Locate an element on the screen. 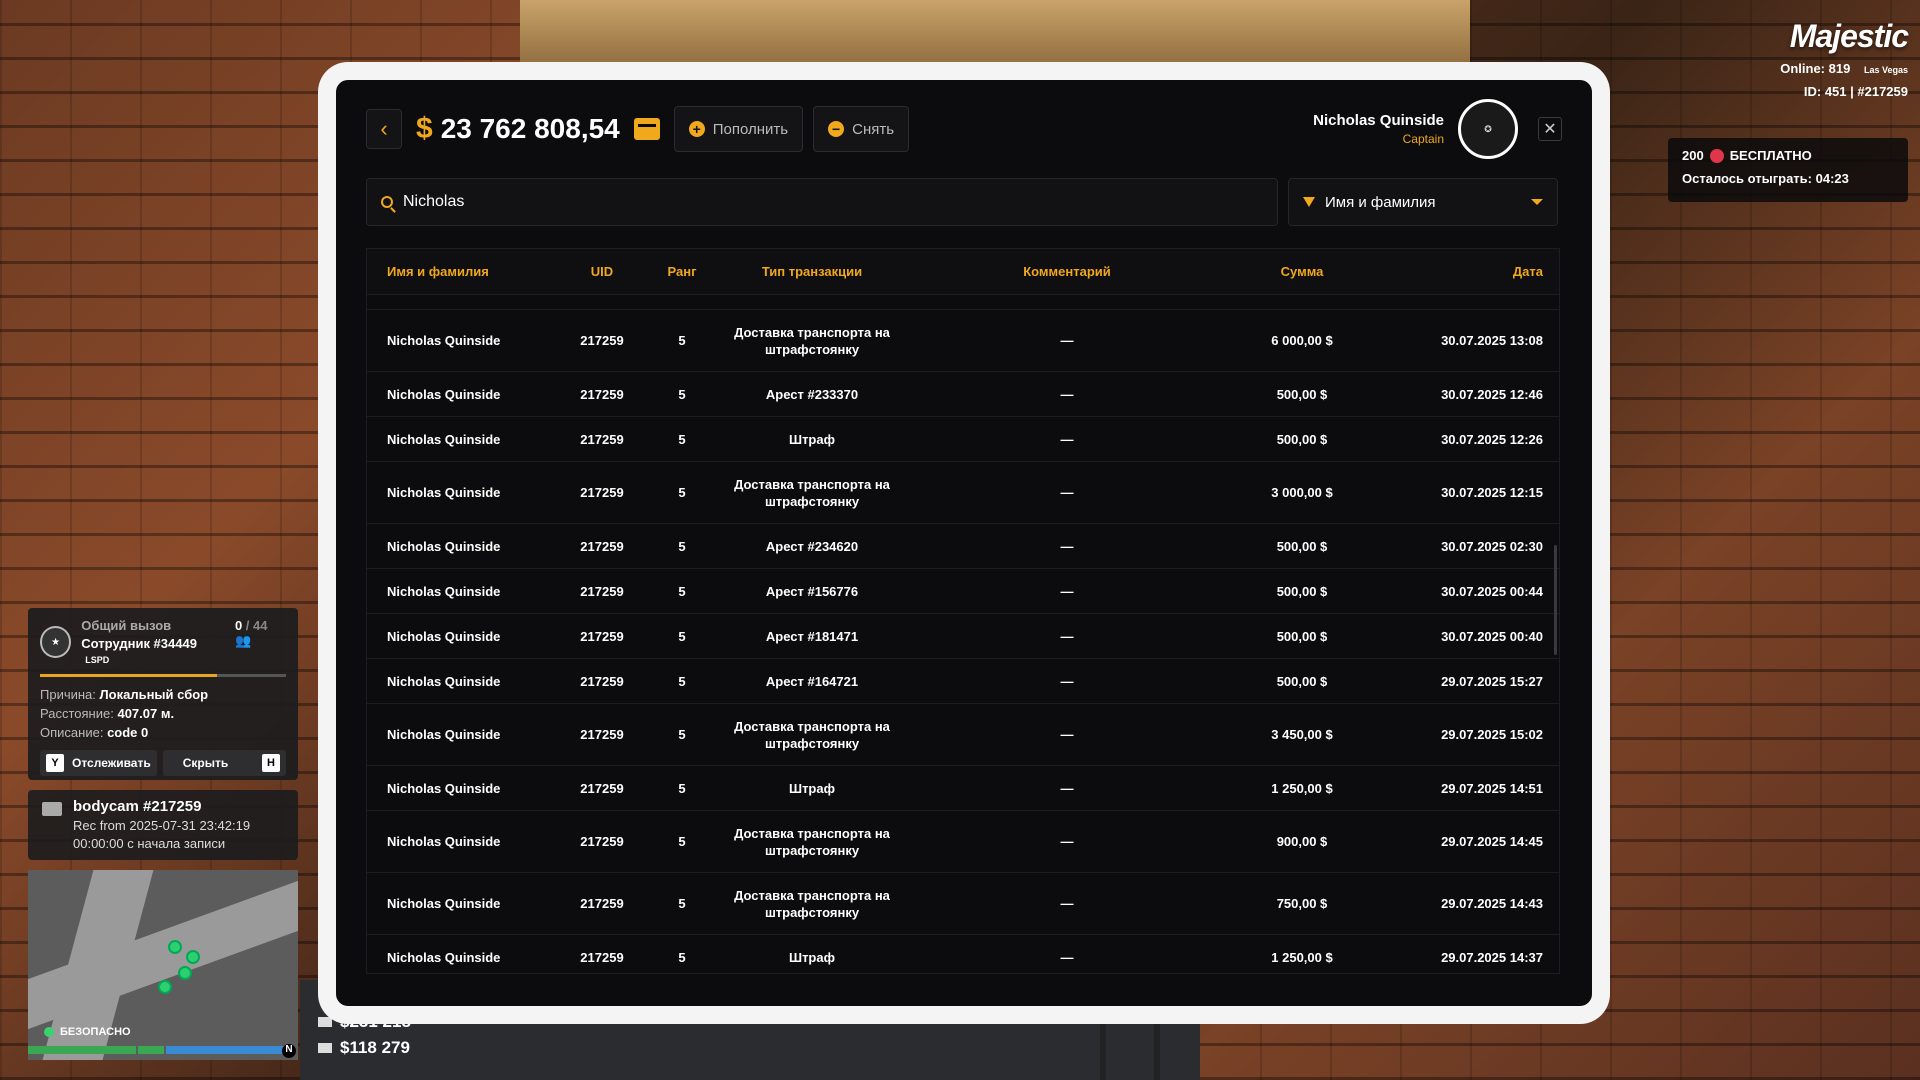 This screenshot has width=1920, height=1080. call-progress-bar is located at coordinates (163, 675).